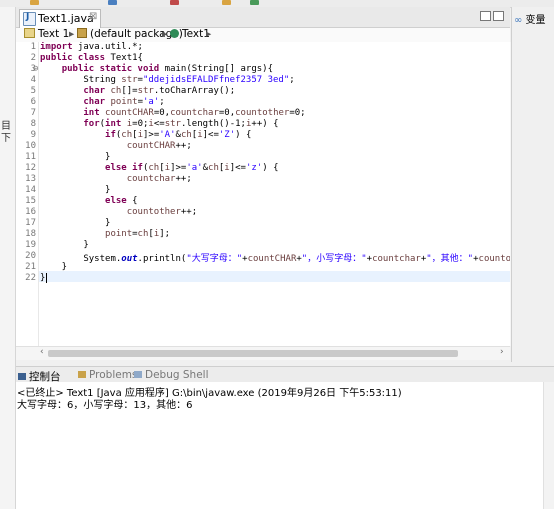  What do you see at coordinates (159, 179) in the screenshot?
I see `code-line: countchar++;` at bounding box center [159, 179].